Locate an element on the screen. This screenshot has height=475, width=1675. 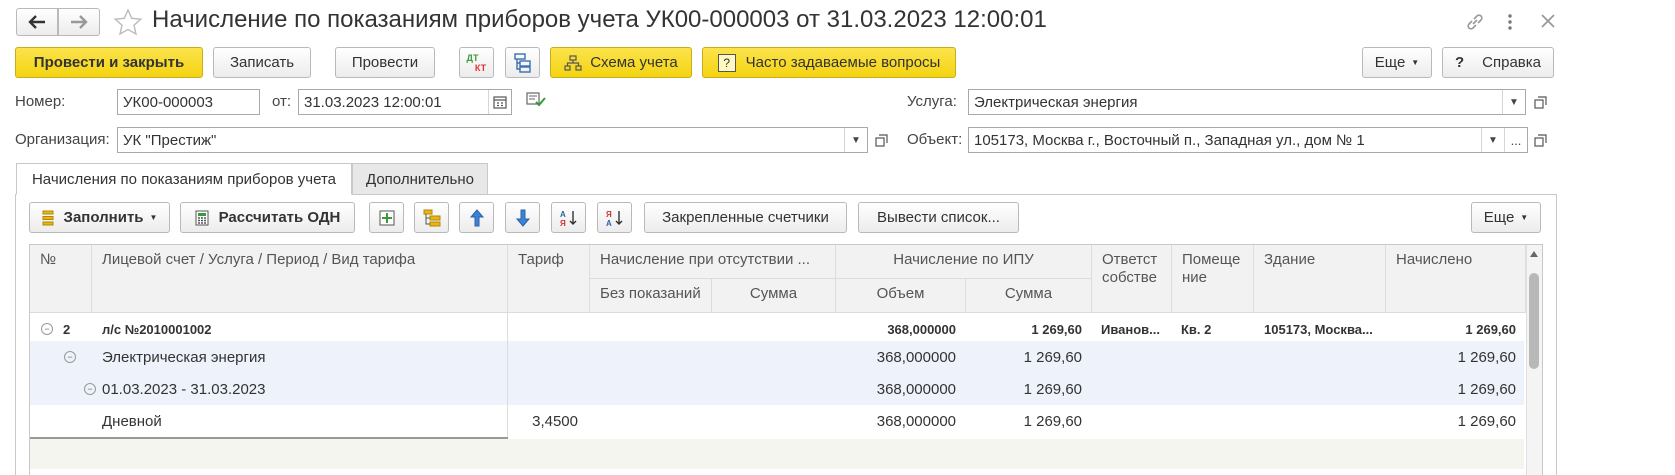
col-room-header: Помеще ние is located at coordinates (1213, 279).